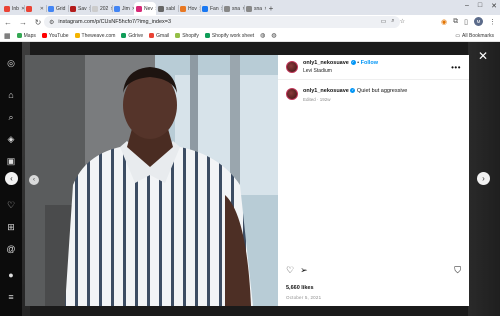 Image resolution: width=500 pixels, height=316 pixels. What do you see at coordinates (11, 95) in the screenshot?
I see `home-icon: ⌂` at bounding box center [11, 95].